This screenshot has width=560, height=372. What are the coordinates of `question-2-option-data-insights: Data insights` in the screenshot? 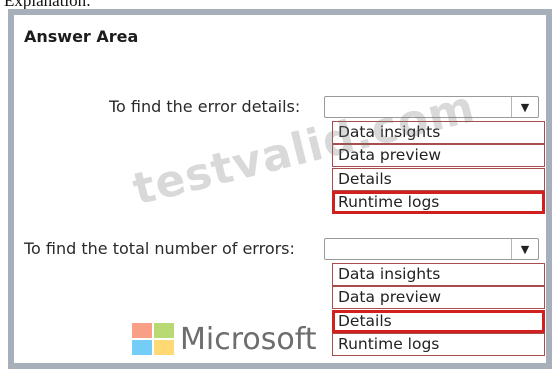 It's located at (438, 274).